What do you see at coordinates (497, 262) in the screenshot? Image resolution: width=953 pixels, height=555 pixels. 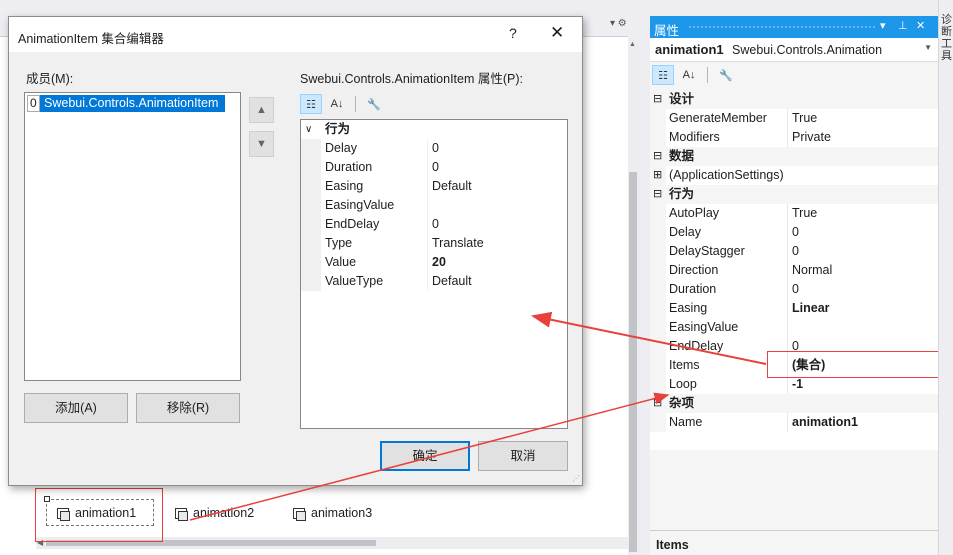 I see `property-value: 20` at bounding box center [497, 262].